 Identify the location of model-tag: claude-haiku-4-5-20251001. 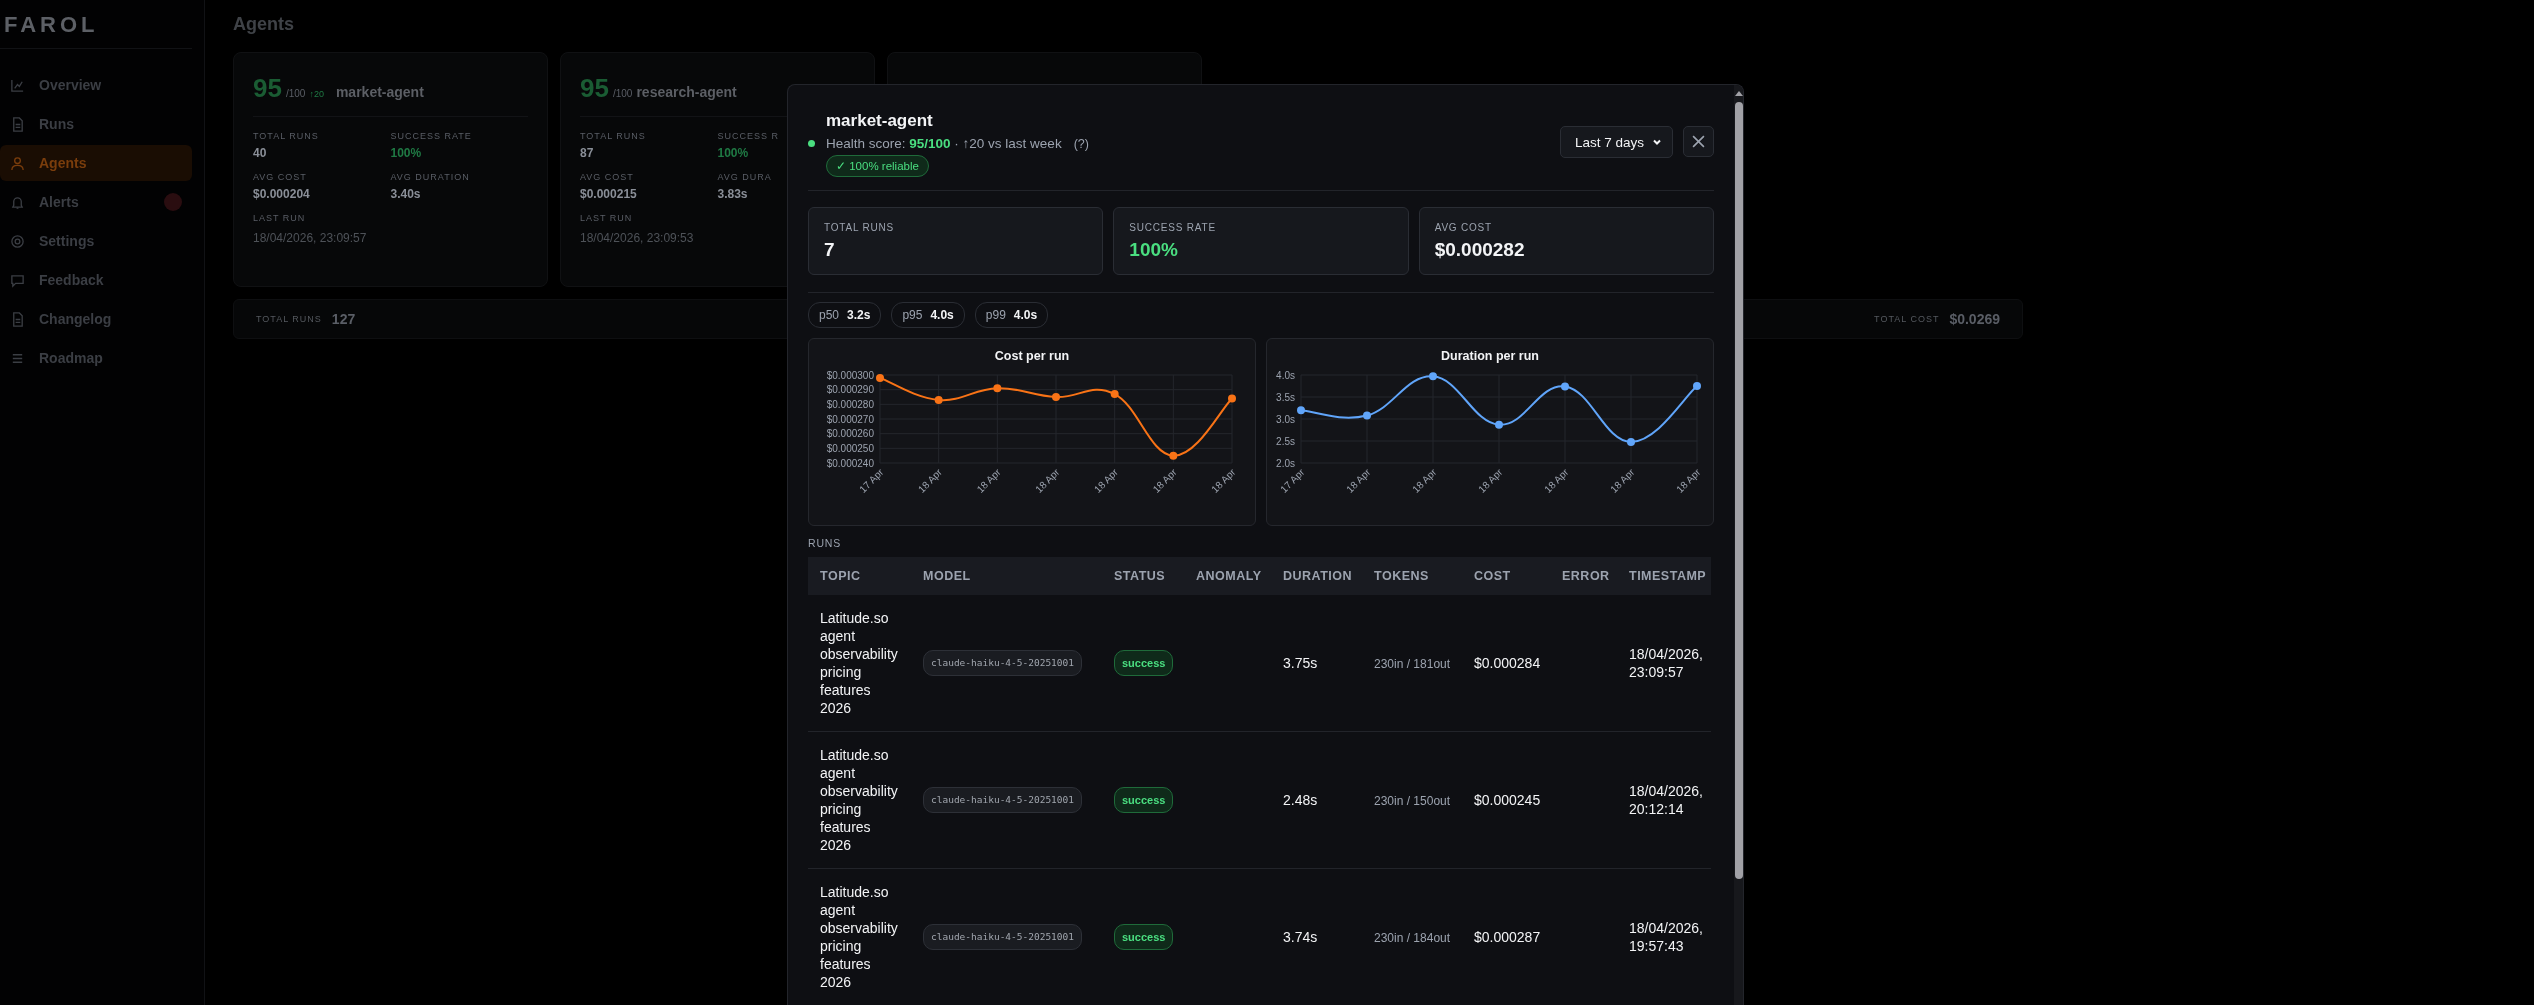
(1002, 937).